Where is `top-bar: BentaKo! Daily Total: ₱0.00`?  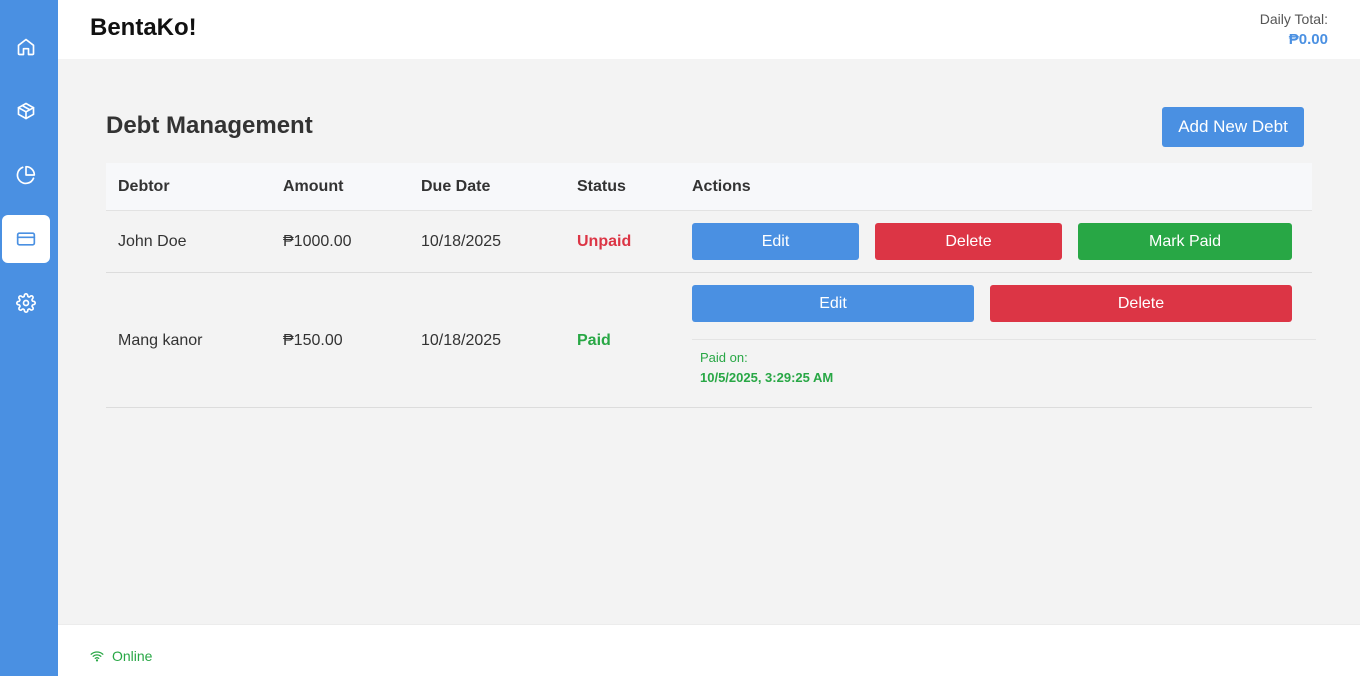
top-bar: BentaKo! Daily Total: ₱0.00 is located at coordinates (709, 29).